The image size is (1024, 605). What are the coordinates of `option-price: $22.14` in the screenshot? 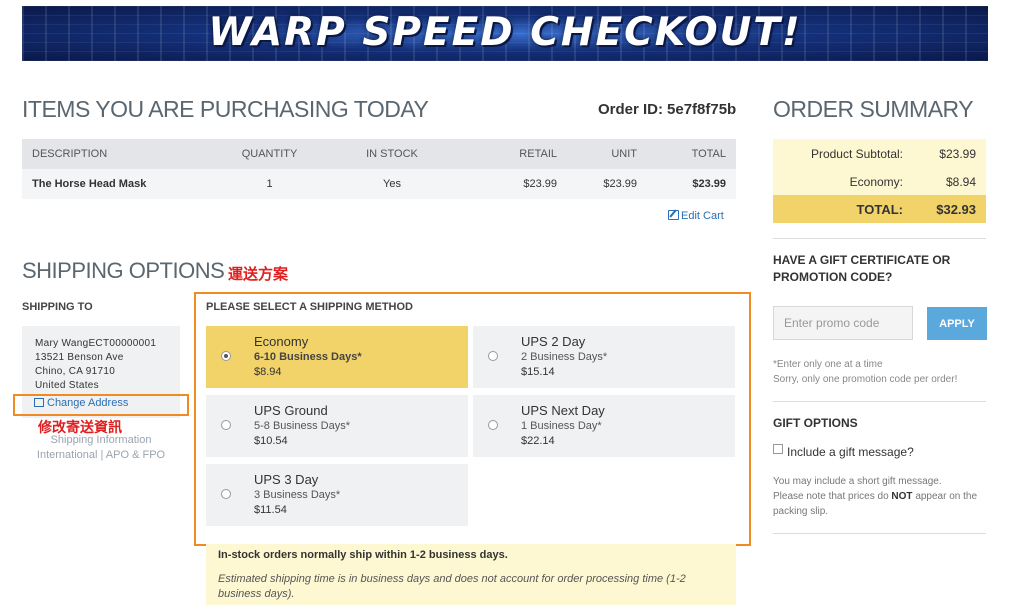 It's located at (538, 441).